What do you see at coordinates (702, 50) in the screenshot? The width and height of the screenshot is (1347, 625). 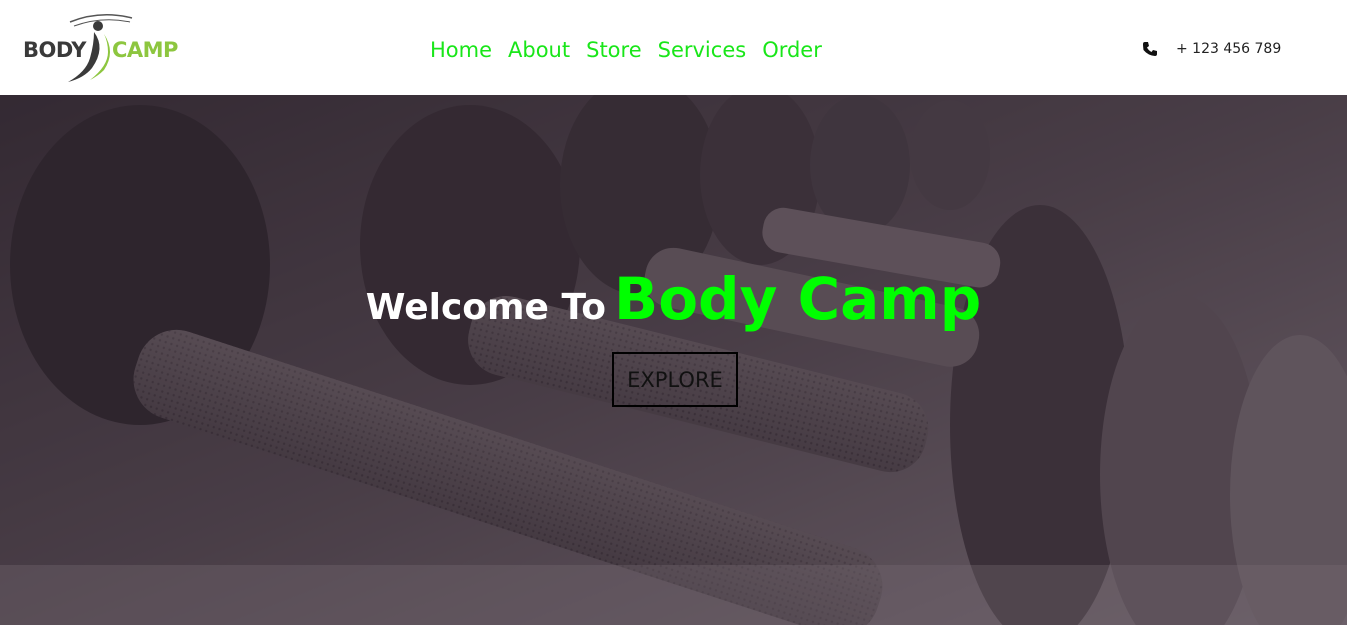 I see `nav-services: Services` at bounding box center [702, 50].